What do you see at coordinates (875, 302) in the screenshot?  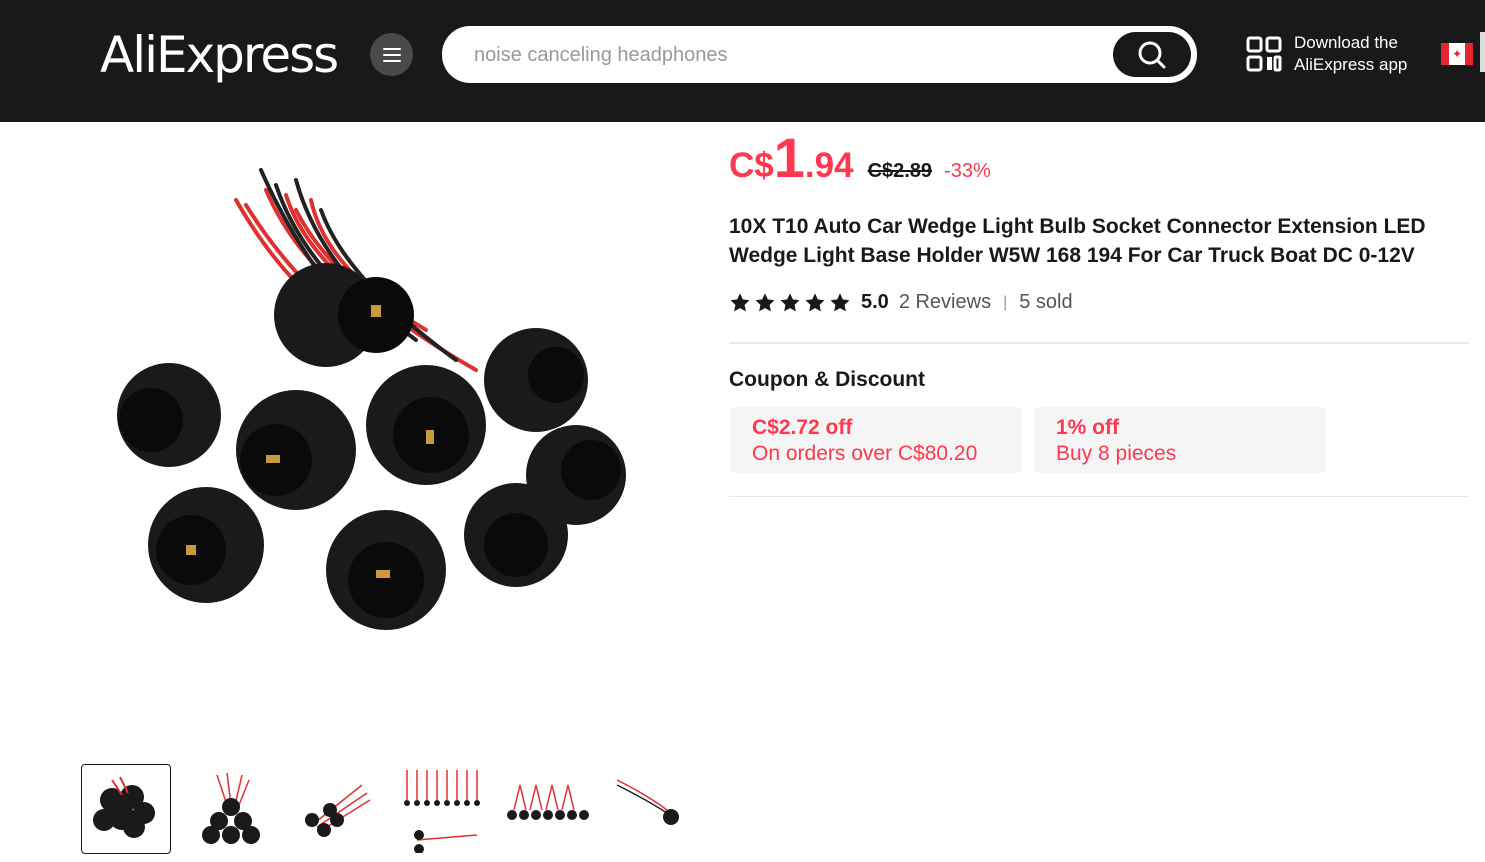 I see `rating-score: 5.0` at bounding box center [875, 302].